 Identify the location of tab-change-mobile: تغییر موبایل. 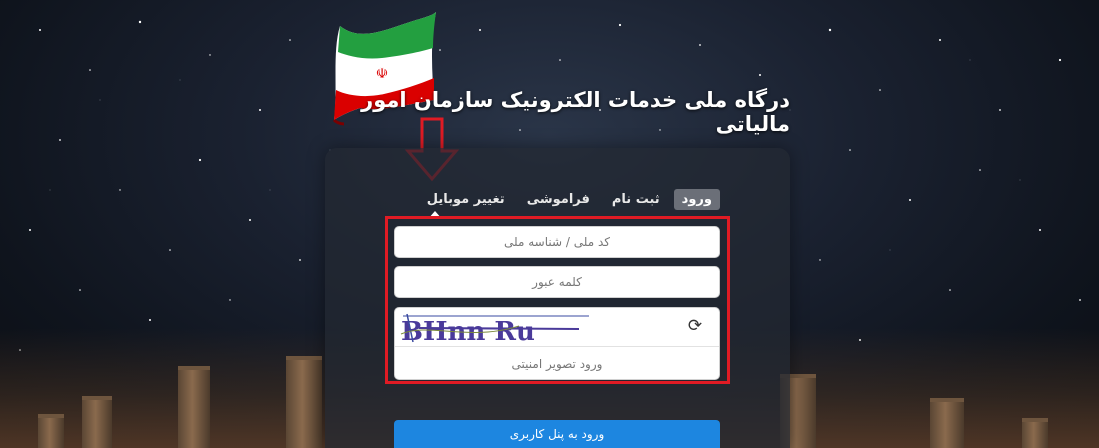
(466, 199).